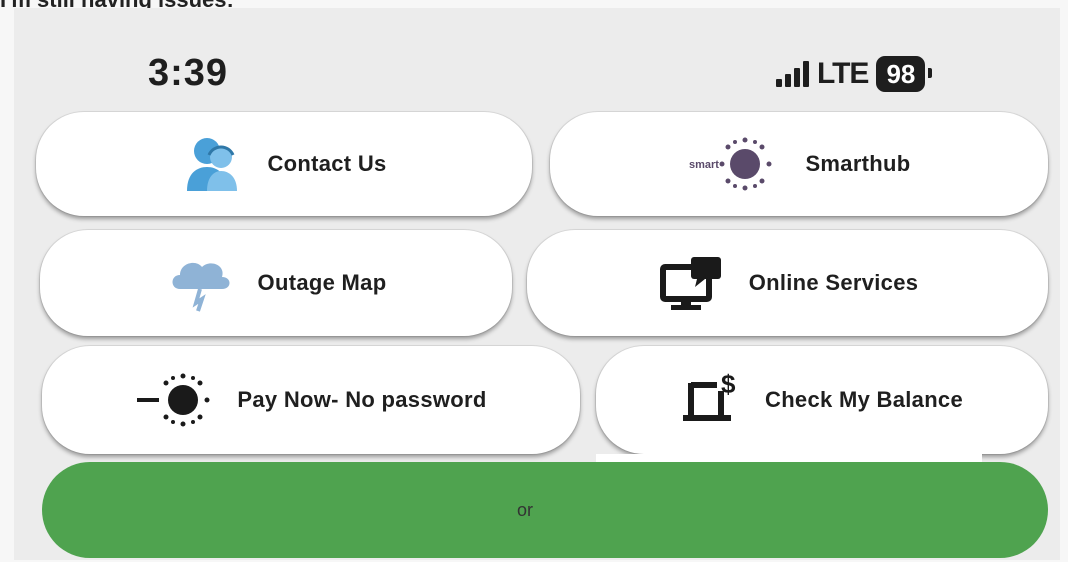 This screenshot has height=562, width=1068. What do you see at coordinates (524, 509) in the screenshot?
I see `green-button-label: or` at bounding box center [524, 509].